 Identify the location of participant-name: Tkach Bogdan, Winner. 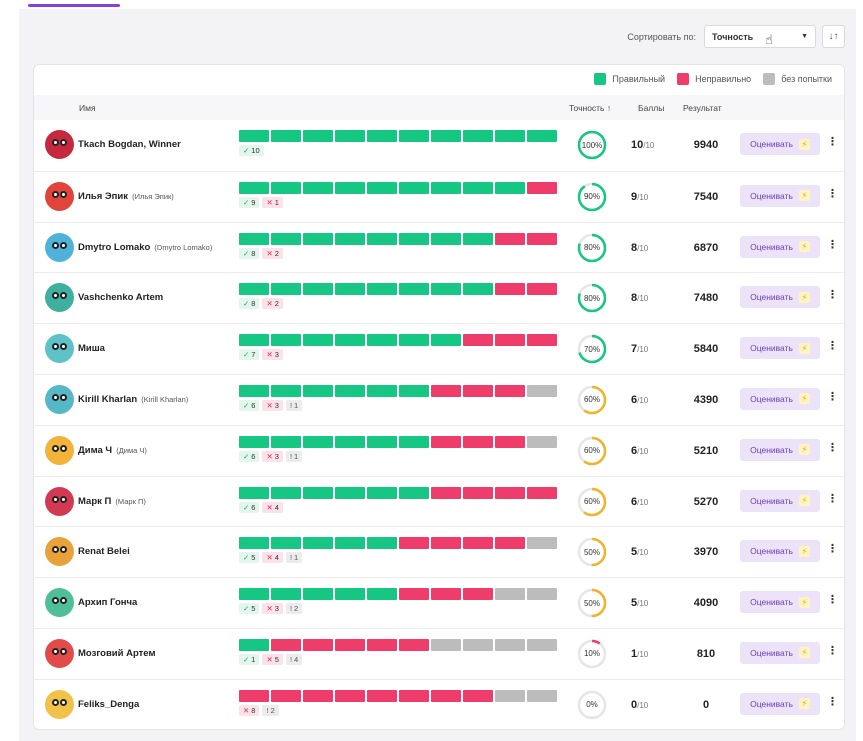
(129, 144).